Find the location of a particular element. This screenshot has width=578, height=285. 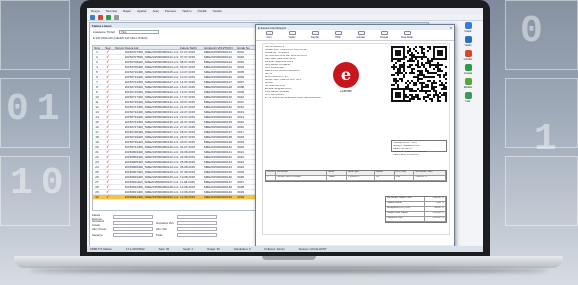

action-label: İndir is located at coordinates (468, 101).